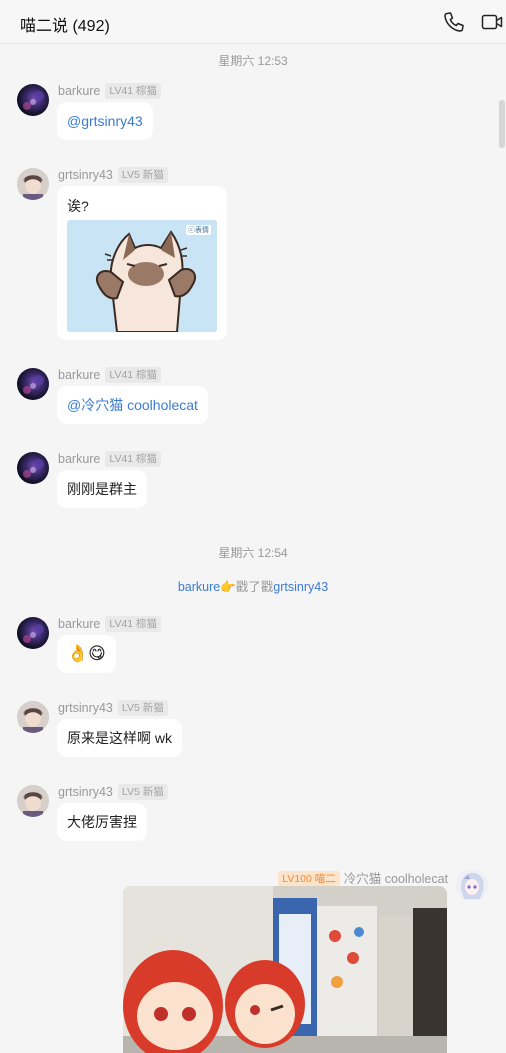 This screenshot has height=1053, width=506. What do you see at coordinates (502, 124) in the screenshot?
I see `scrollbar-thumb` at bounding box center [502, 124].